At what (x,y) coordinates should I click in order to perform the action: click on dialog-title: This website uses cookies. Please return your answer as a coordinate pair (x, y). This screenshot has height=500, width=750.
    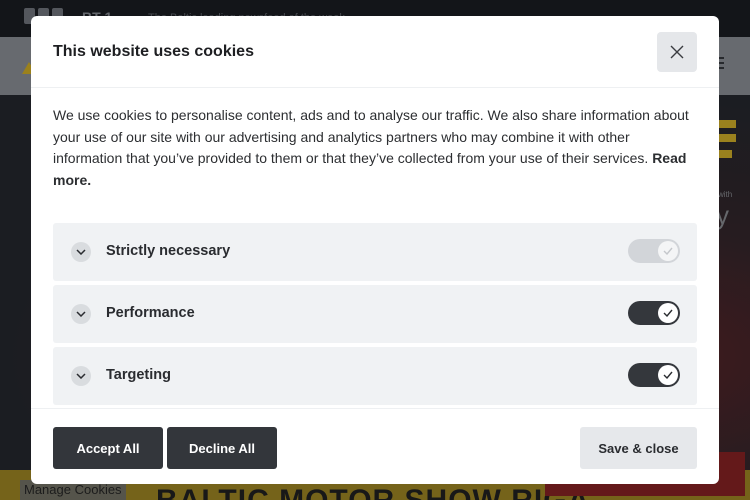
    Looking at the image, I should click on (153, 51).